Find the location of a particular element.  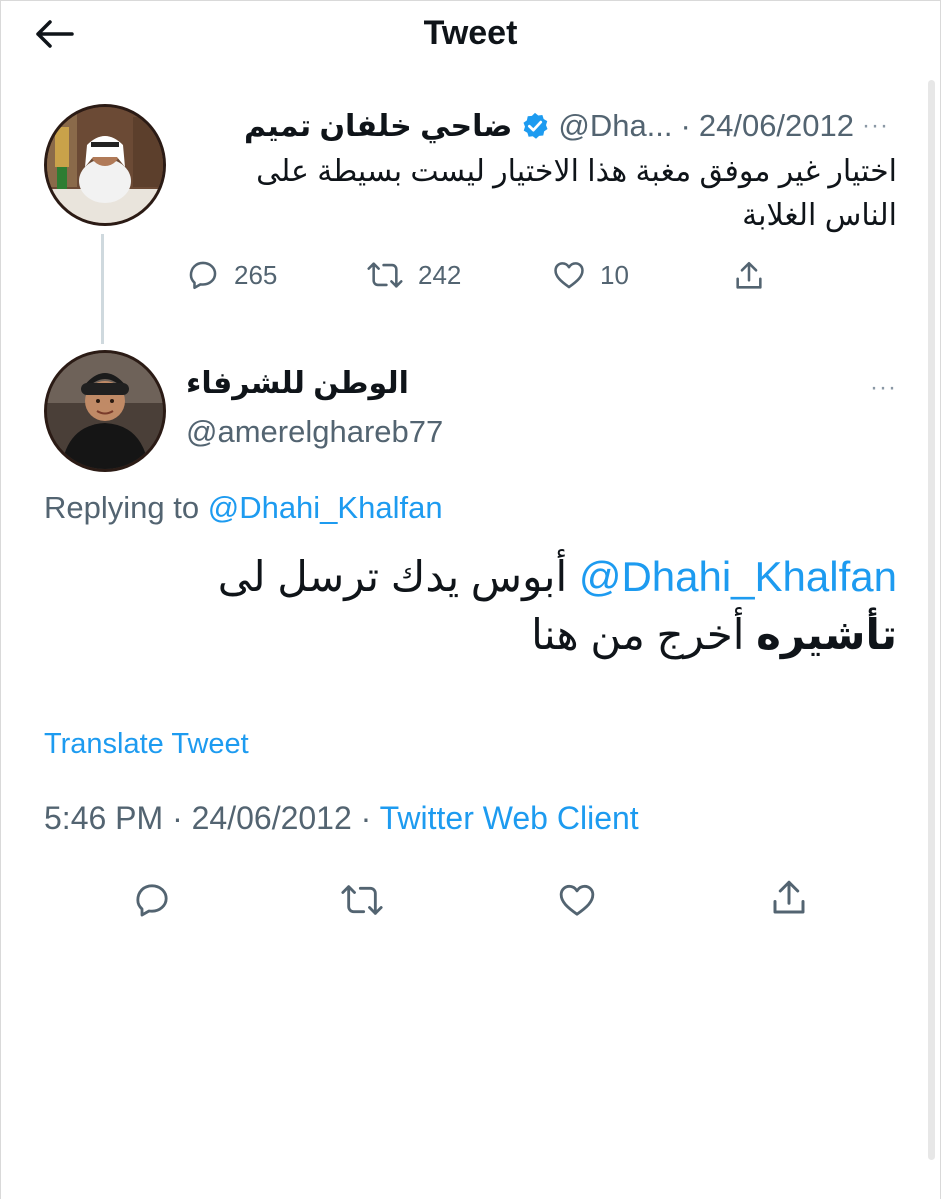

tweet-source-link: Twitter Web Client is located at coordinates (509, 818).